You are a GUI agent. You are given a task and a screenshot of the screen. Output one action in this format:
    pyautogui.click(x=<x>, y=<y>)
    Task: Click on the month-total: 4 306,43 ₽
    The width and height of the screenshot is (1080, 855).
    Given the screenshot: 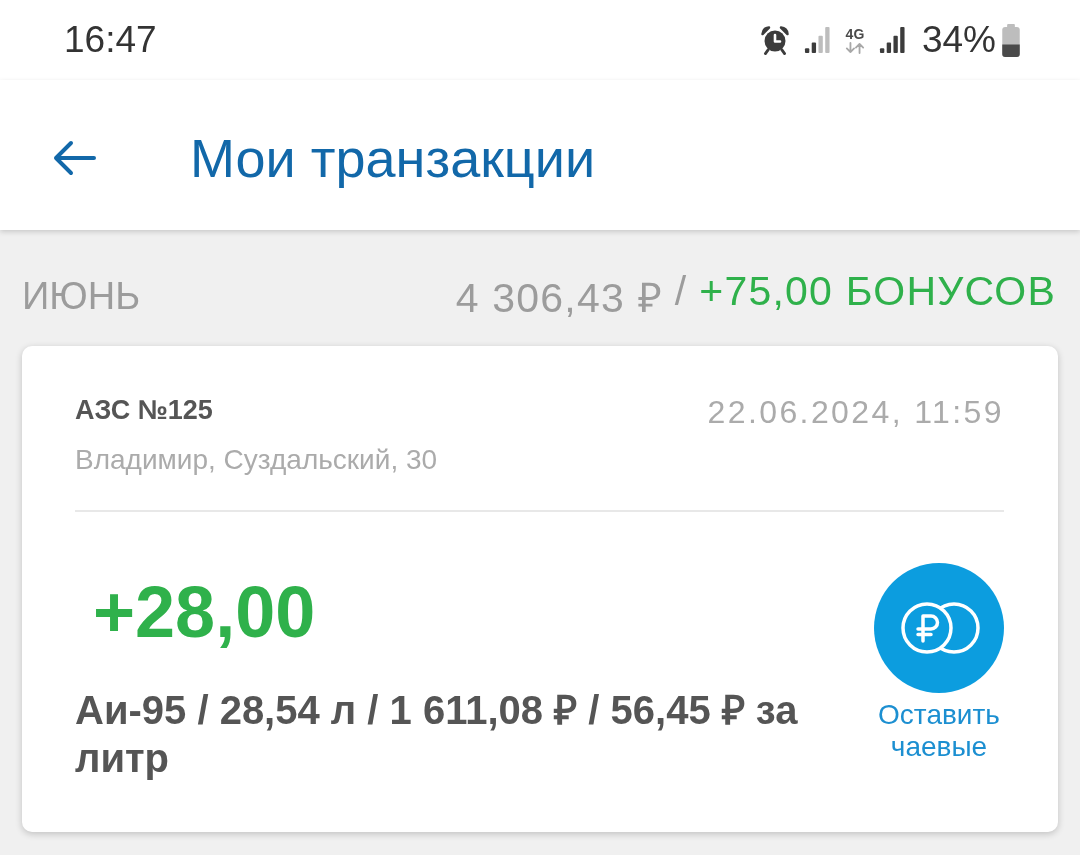 What is the action you would take?
    pyautogui.click(x=559, y=298)
    